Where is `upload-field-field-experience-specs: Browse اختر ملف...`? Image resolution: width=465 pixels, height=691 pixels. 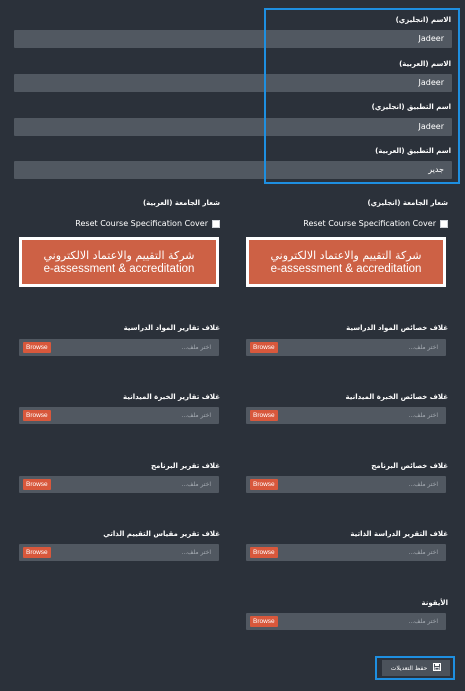
upload-field-field-experience-specs: Browse اختر ملف... is located at coordinates (346, 415).